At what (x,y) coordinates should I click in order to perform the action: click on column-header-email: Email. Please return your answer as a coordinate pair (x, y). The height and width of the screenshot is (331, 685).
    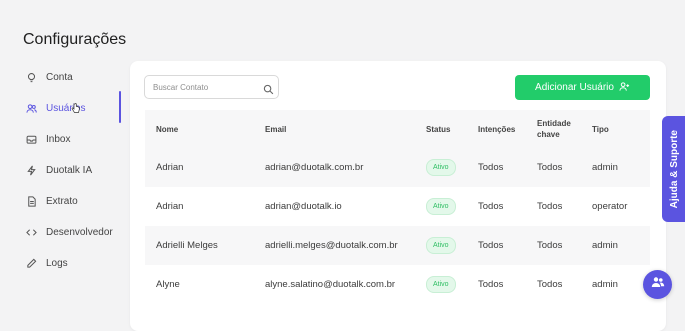
    Looking at the image, I should click on (345, 129).